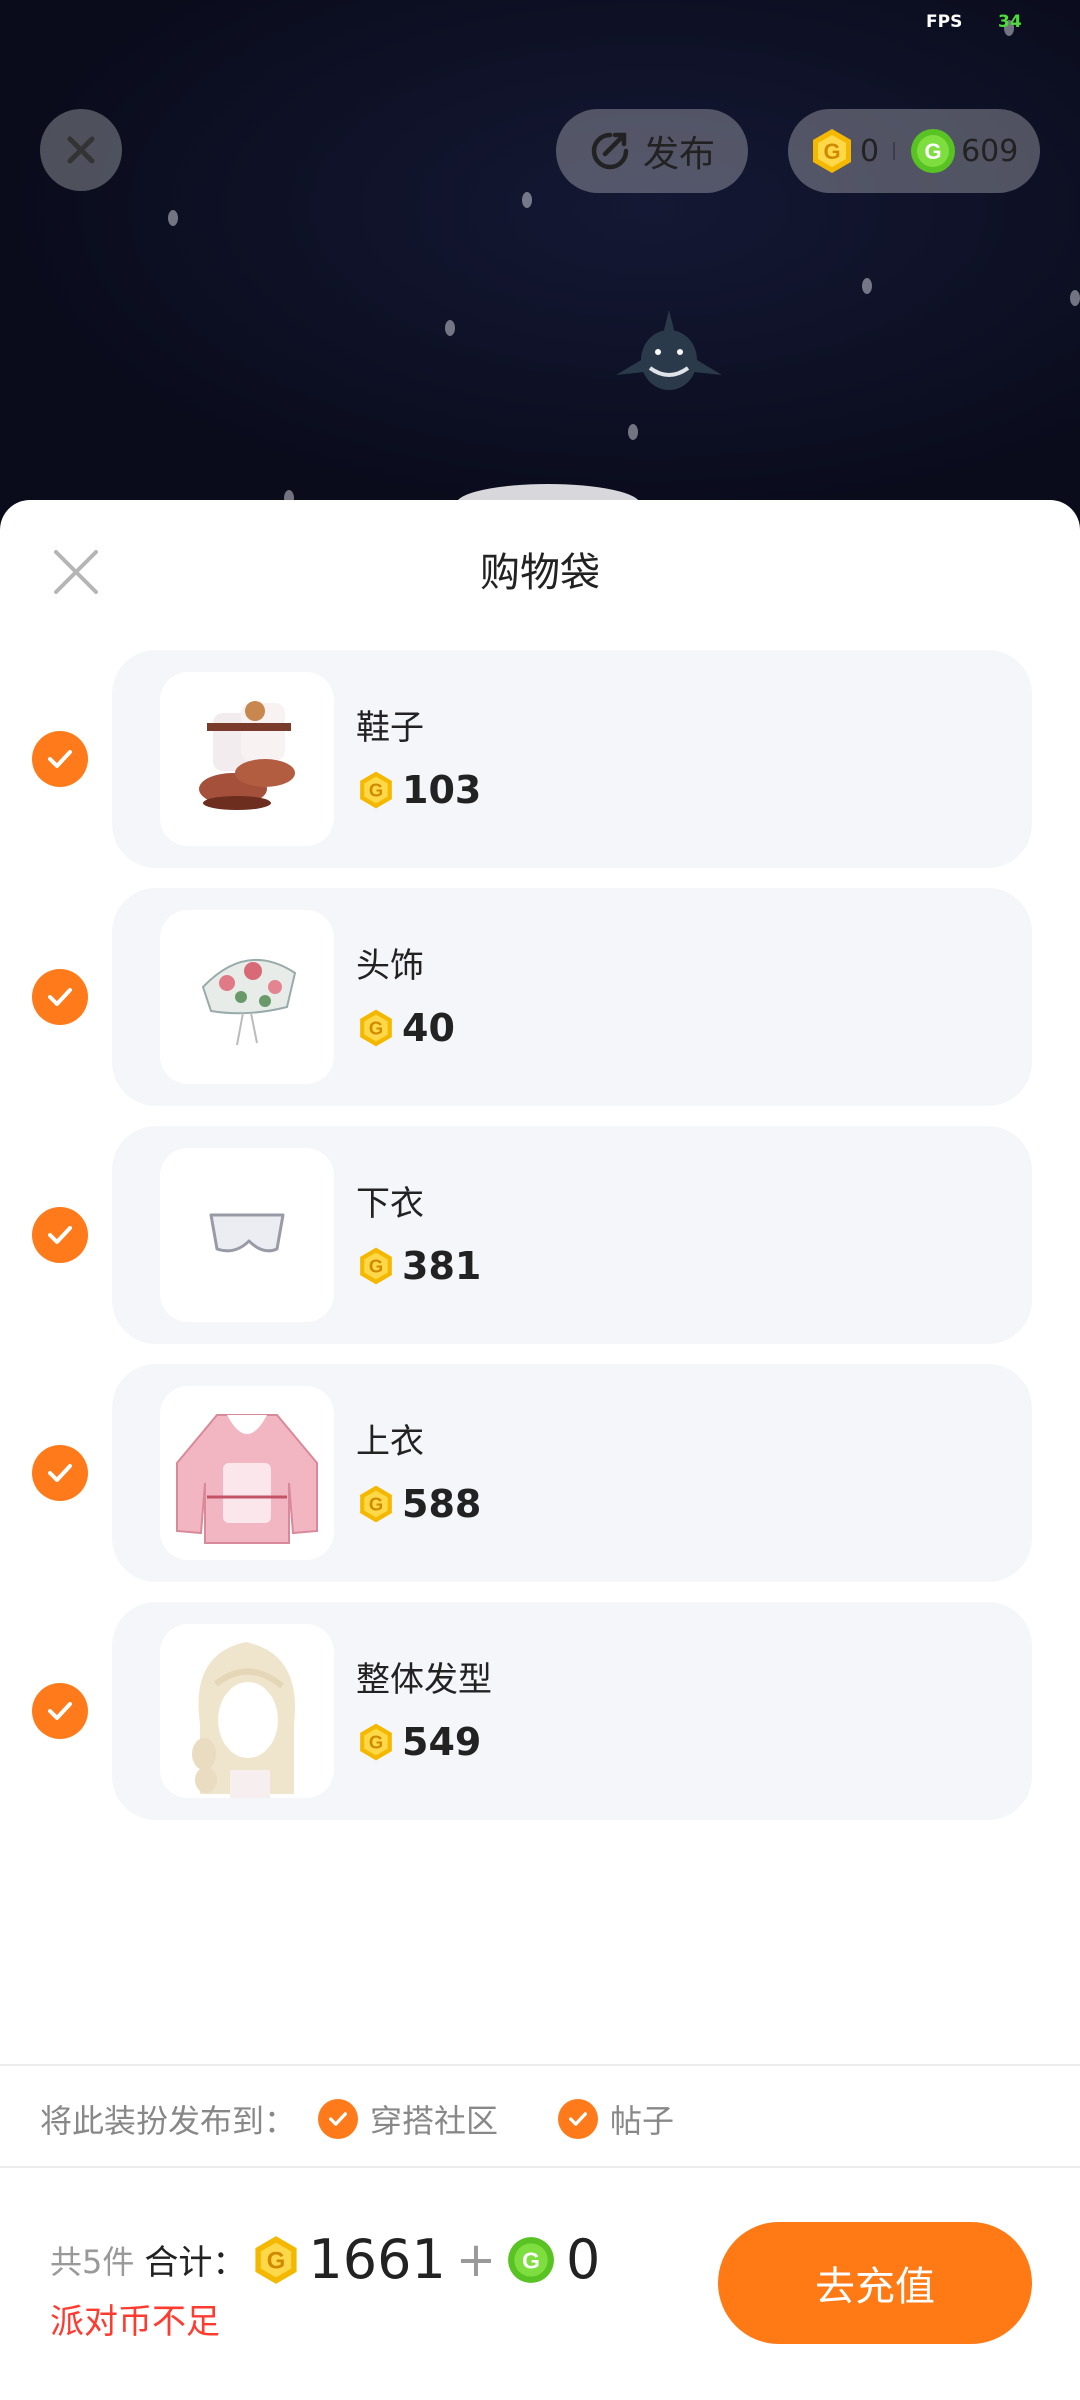 This screenshot has width=1080, height=2400. Describe the element at coordinates (249, 1002) in the screenshot. I see `headwear-icon` at that location.